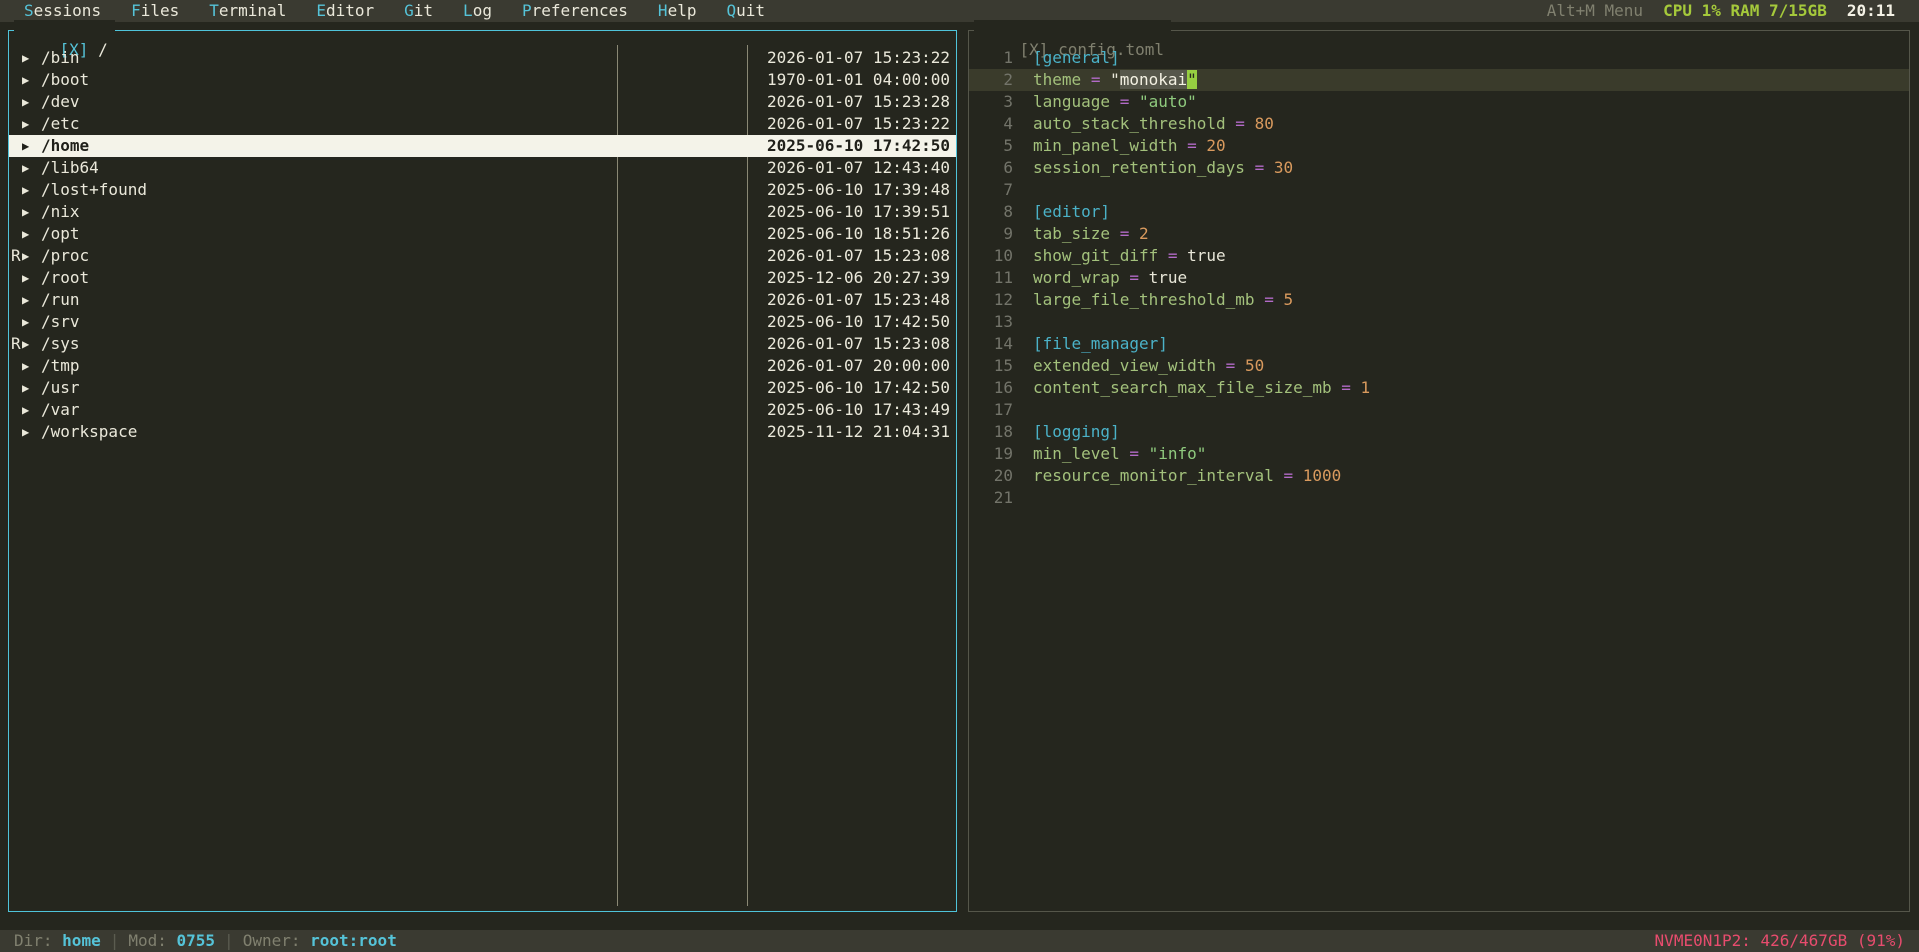  I want to click on menu-item-sessions: Sessions, so click(62, 11).